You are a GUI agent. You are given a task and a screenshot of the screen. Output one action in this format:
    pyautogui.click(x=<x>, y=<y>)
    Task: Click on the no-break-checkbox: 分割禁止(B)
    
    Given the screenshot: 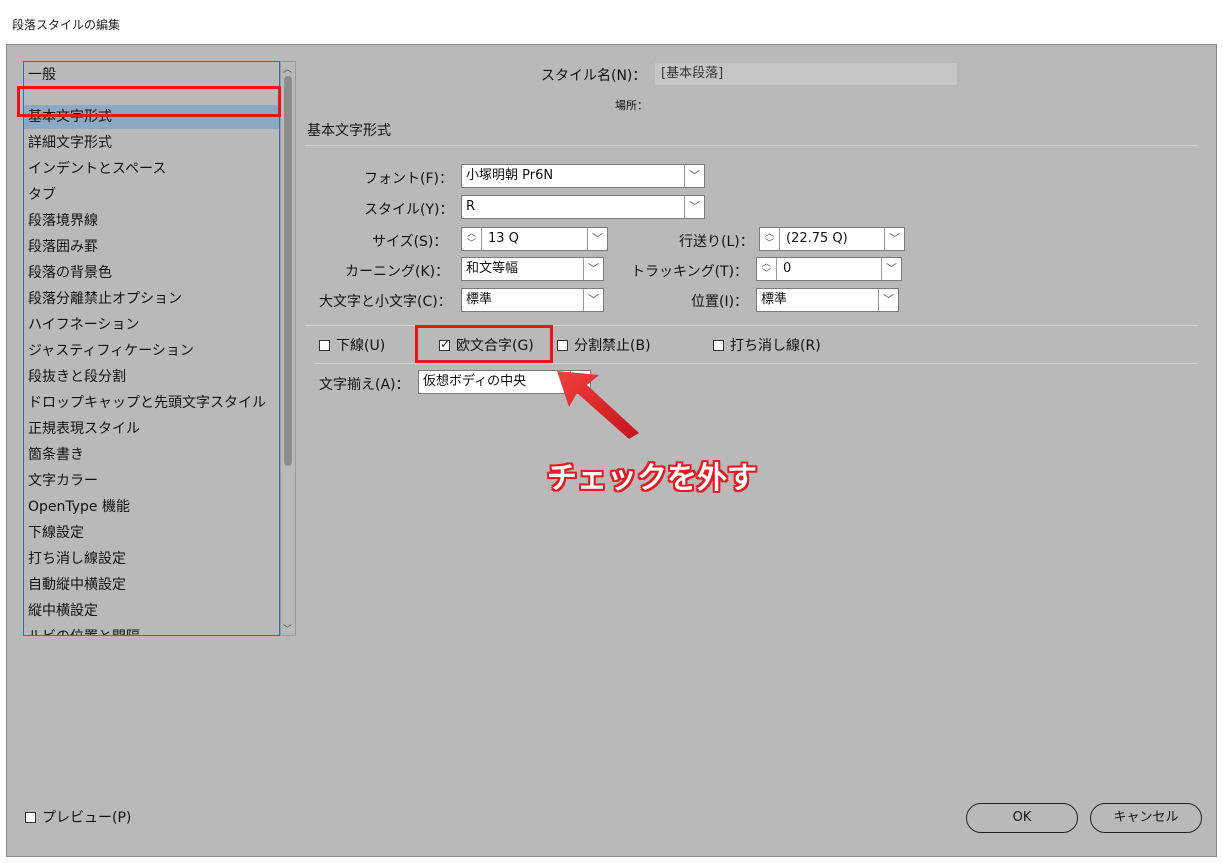 What is the action you would take?
    pyautogui.click(x=604, y=345)
    